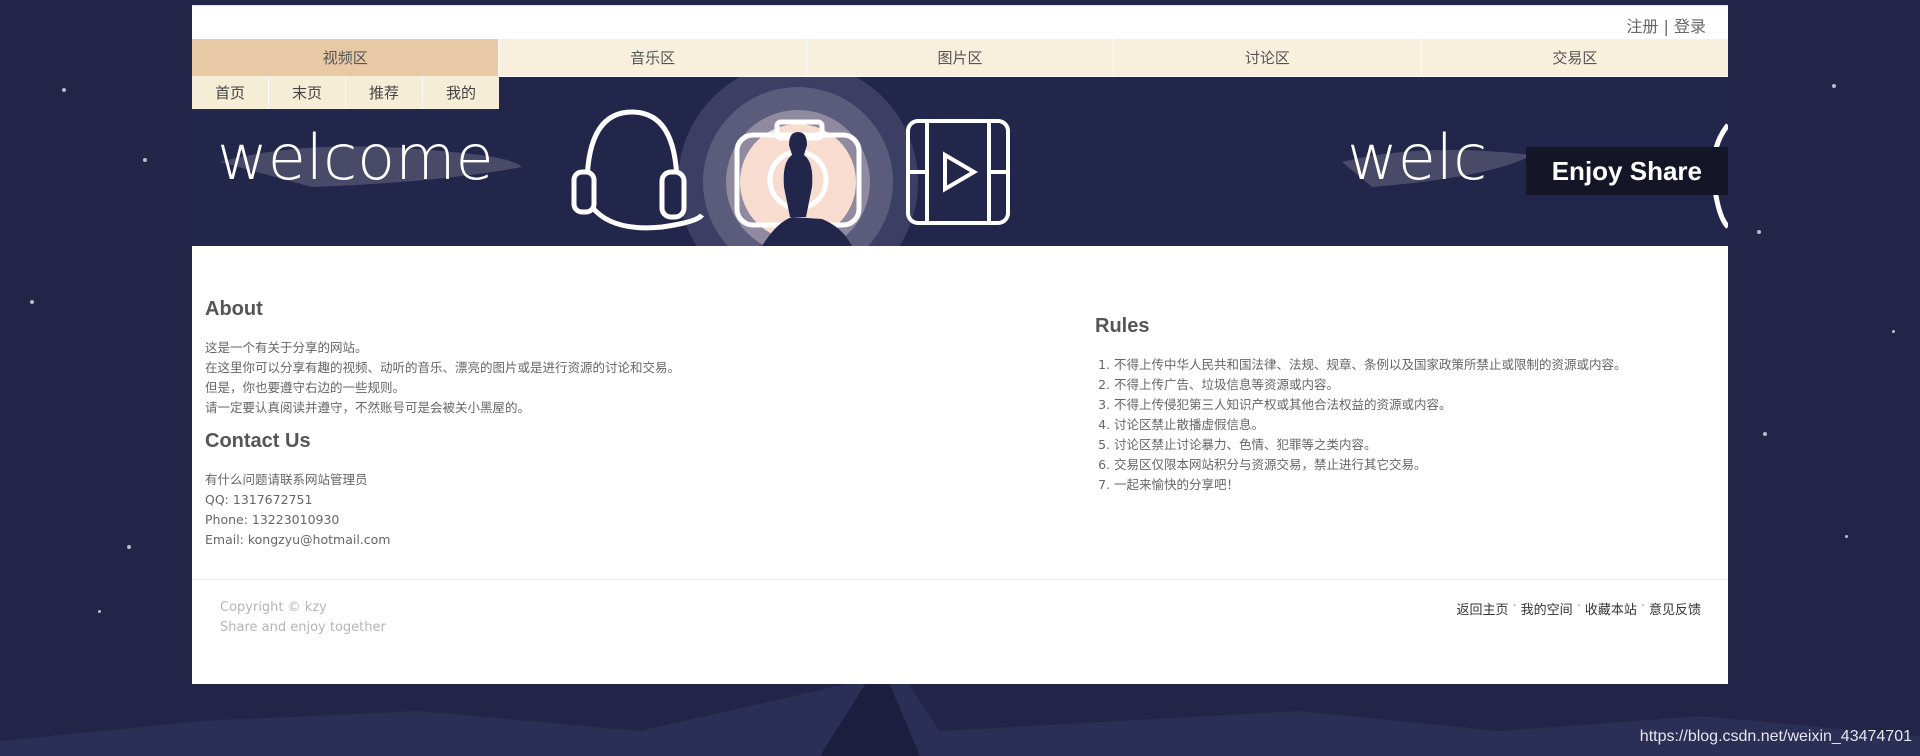 The image size is (1920, 756). What do you see at coordinates (230, 92) in the screenshot?
I see `subnav-home: 首页` at bounding box center [230, 92].